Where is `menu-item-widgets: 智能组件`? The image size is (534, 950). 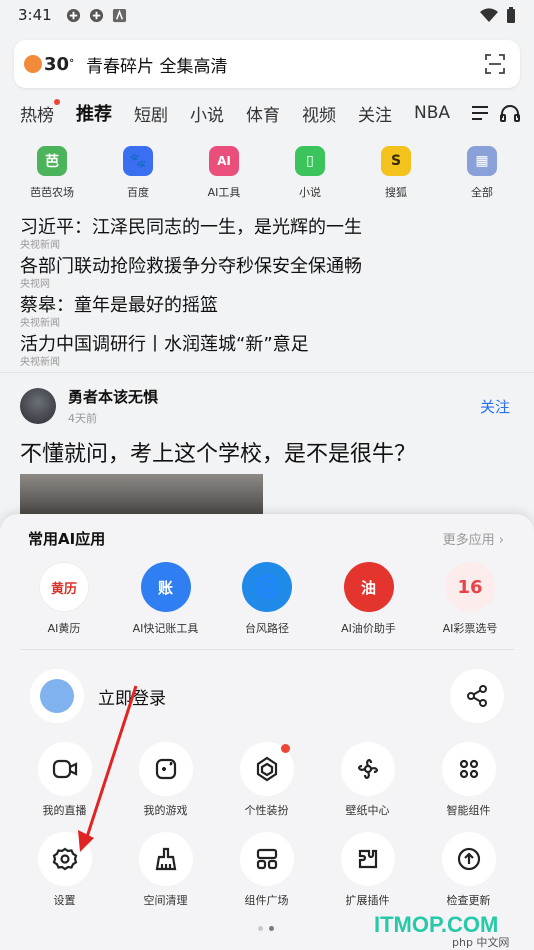
menu-item-widgets: 智能组件 is located at coordinates (468, 780).